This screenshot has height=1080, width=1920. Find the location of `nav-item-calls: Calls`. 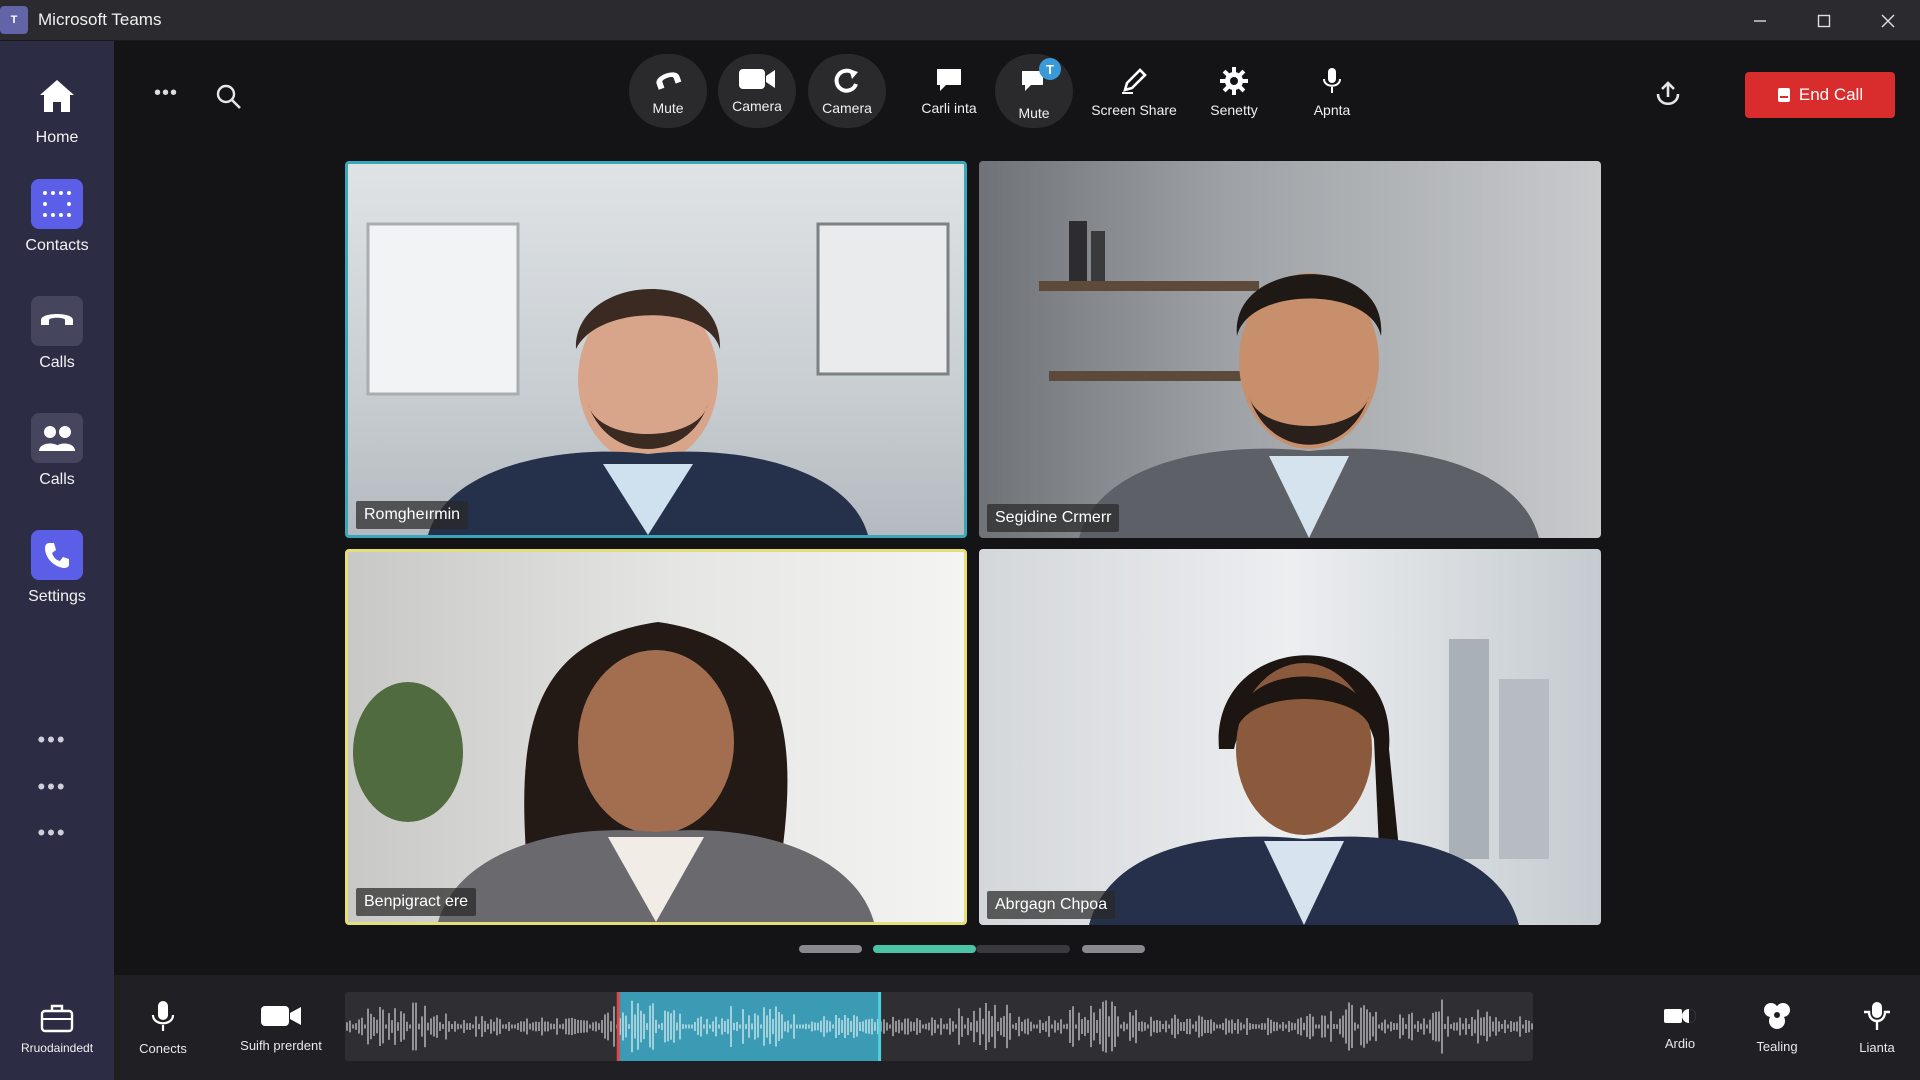

nav-item-calls: Calls is located at coordinates (57, 334).